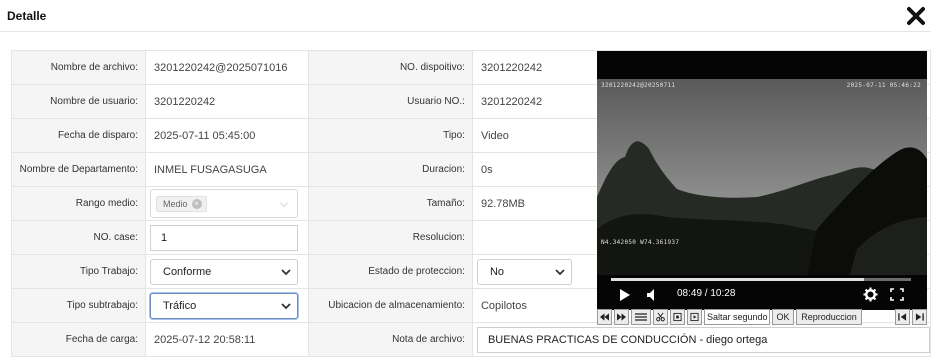 Image resolution: width=931 pixels, height=364 pixels. Describe the element at coordinates (390, 135) in the screenshot. I see `type-label: Tipo:` at that location.